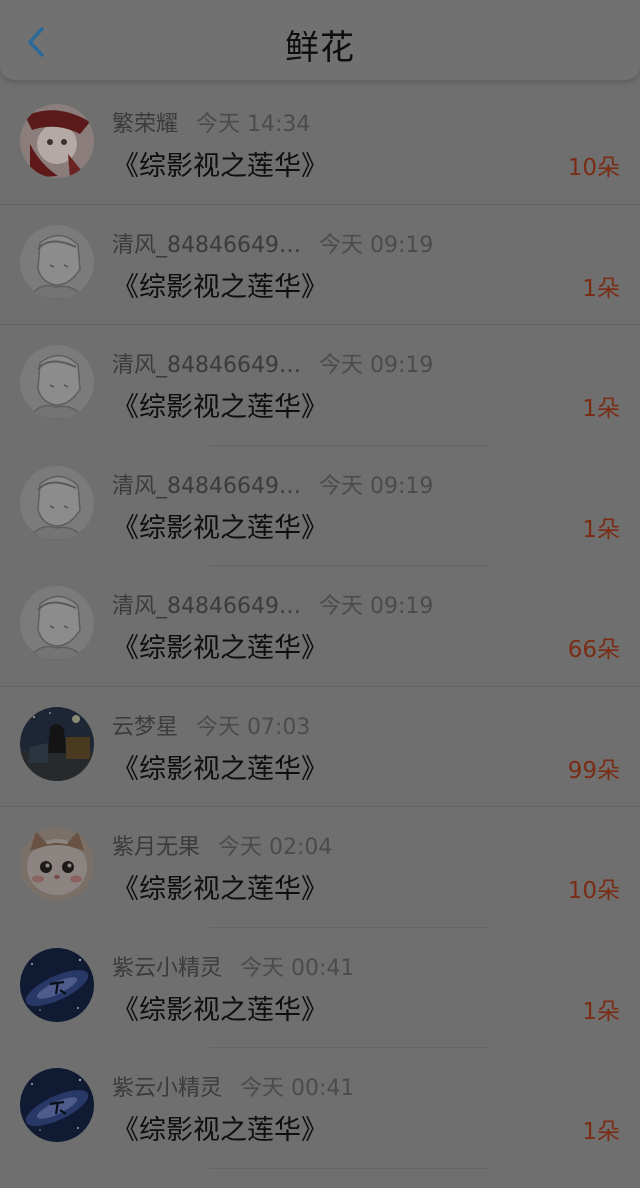 Image resolution: width=640 pixels, height=1188 pixels. Describe the element at coordinates (593, 770) in the screenshot. I see `flower-count: 99朵` at that location.